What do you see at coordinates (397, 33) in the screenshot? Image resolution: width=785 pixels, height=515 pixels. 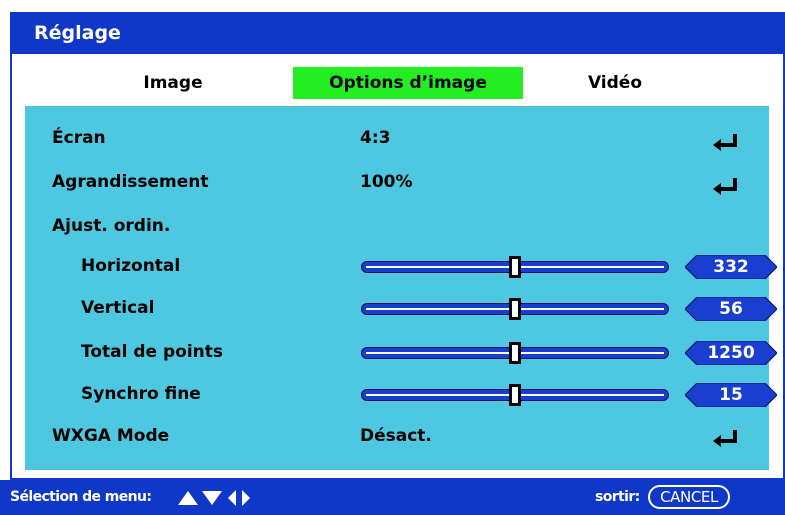 I see `window-title: Réglage` at bounding box center [397, 33].